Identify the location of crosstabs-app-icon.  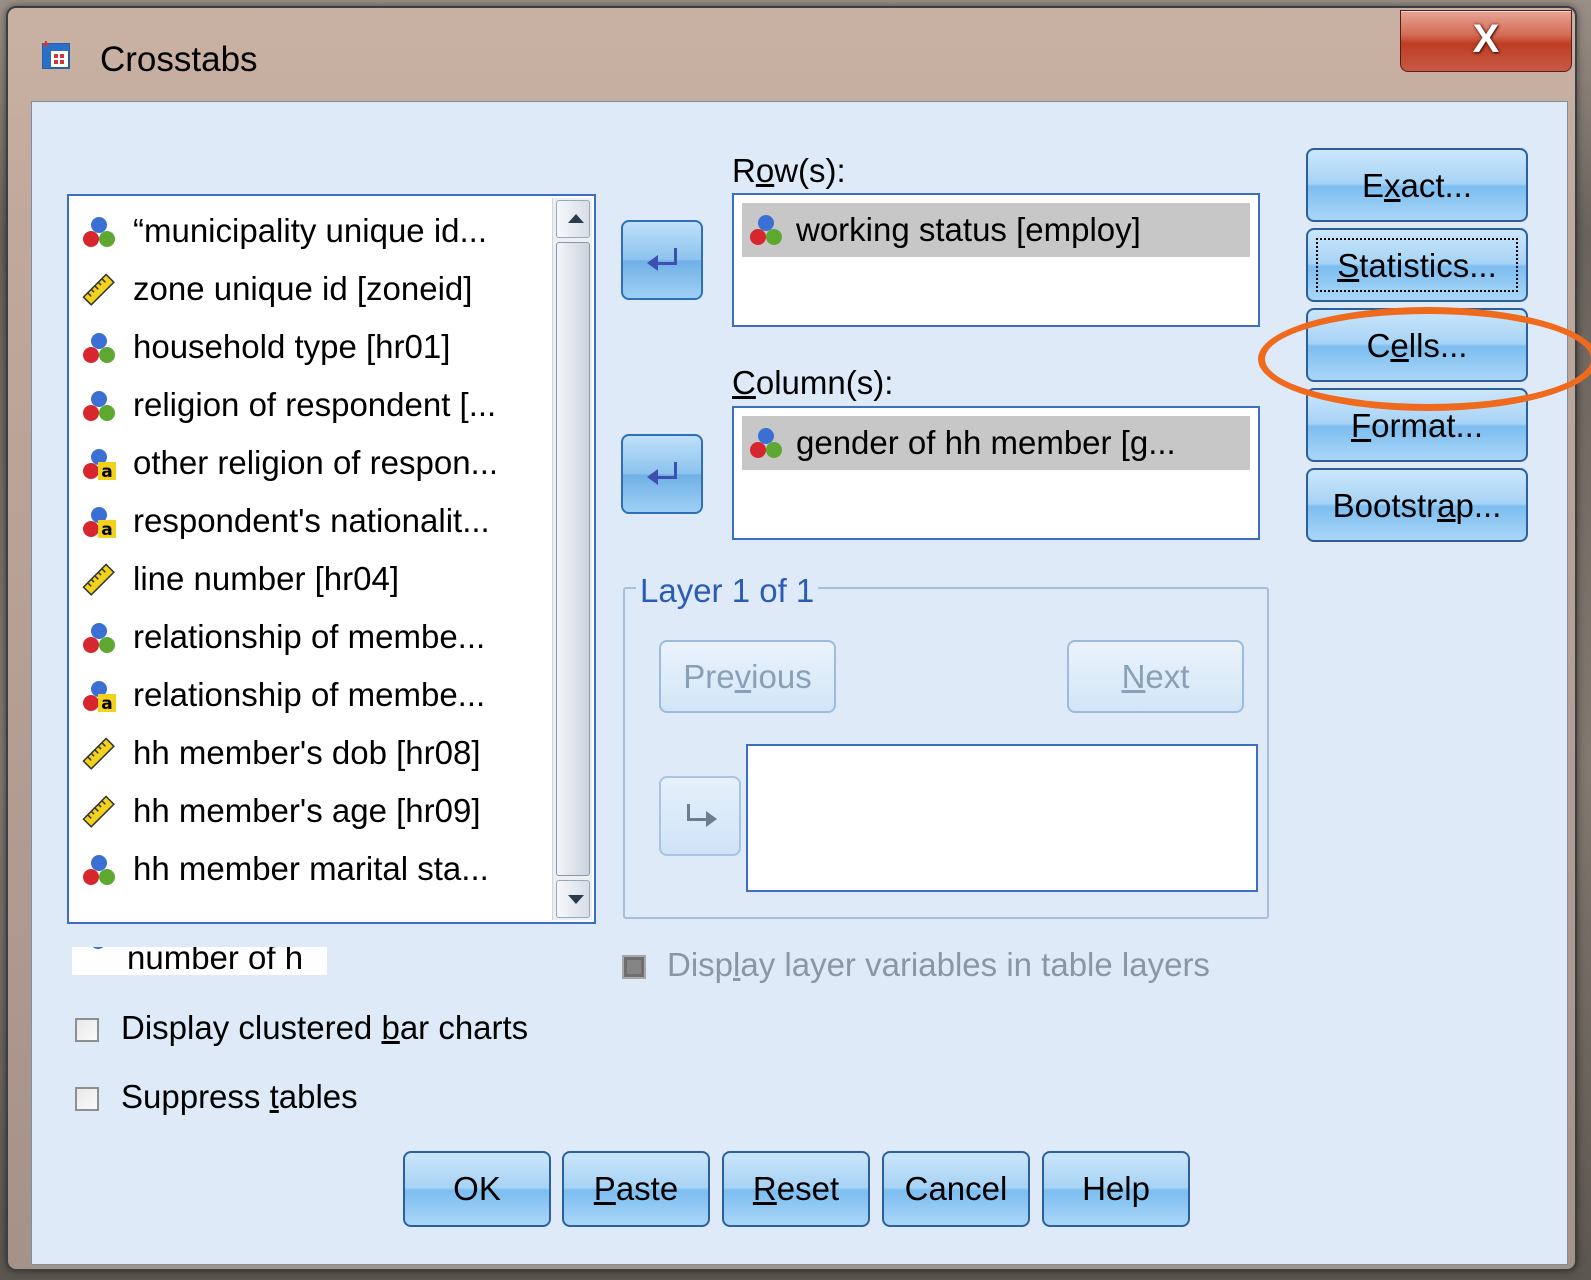
(56, 55).